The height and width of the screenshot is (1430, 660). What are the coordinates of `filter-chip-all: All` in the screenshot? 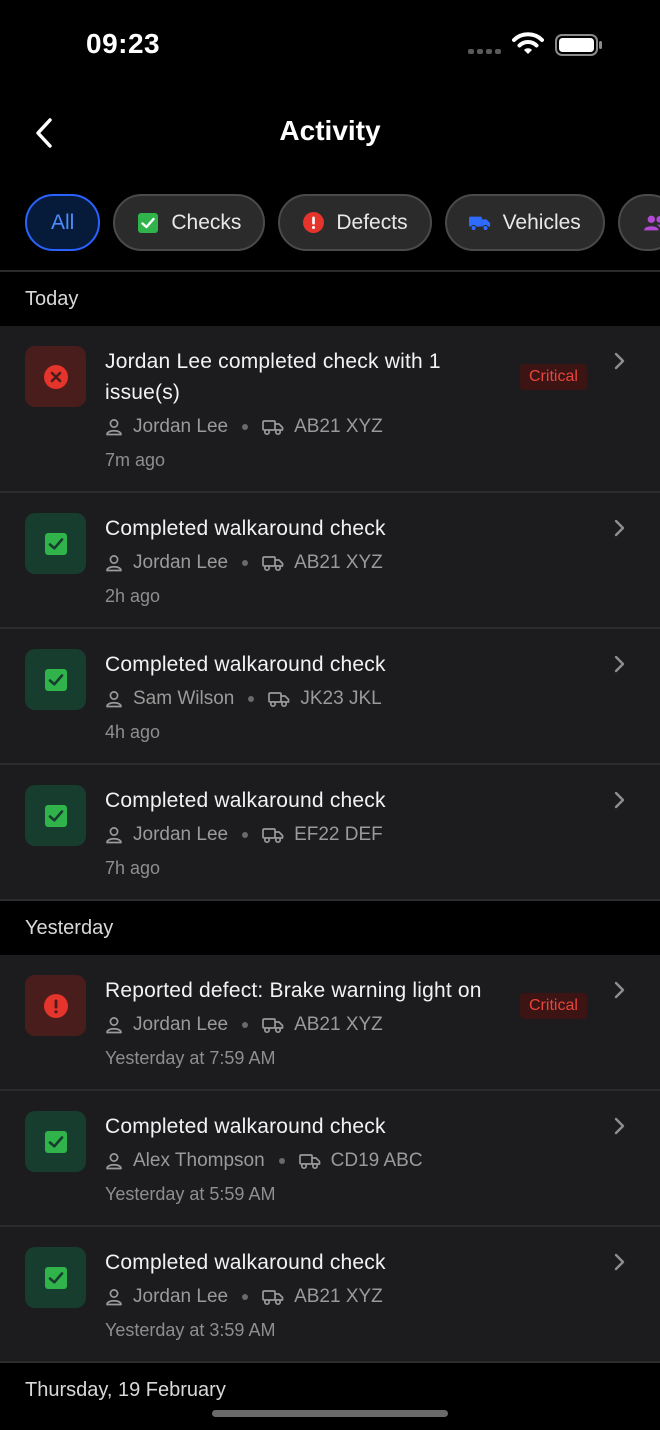 It's located at (63, 222).